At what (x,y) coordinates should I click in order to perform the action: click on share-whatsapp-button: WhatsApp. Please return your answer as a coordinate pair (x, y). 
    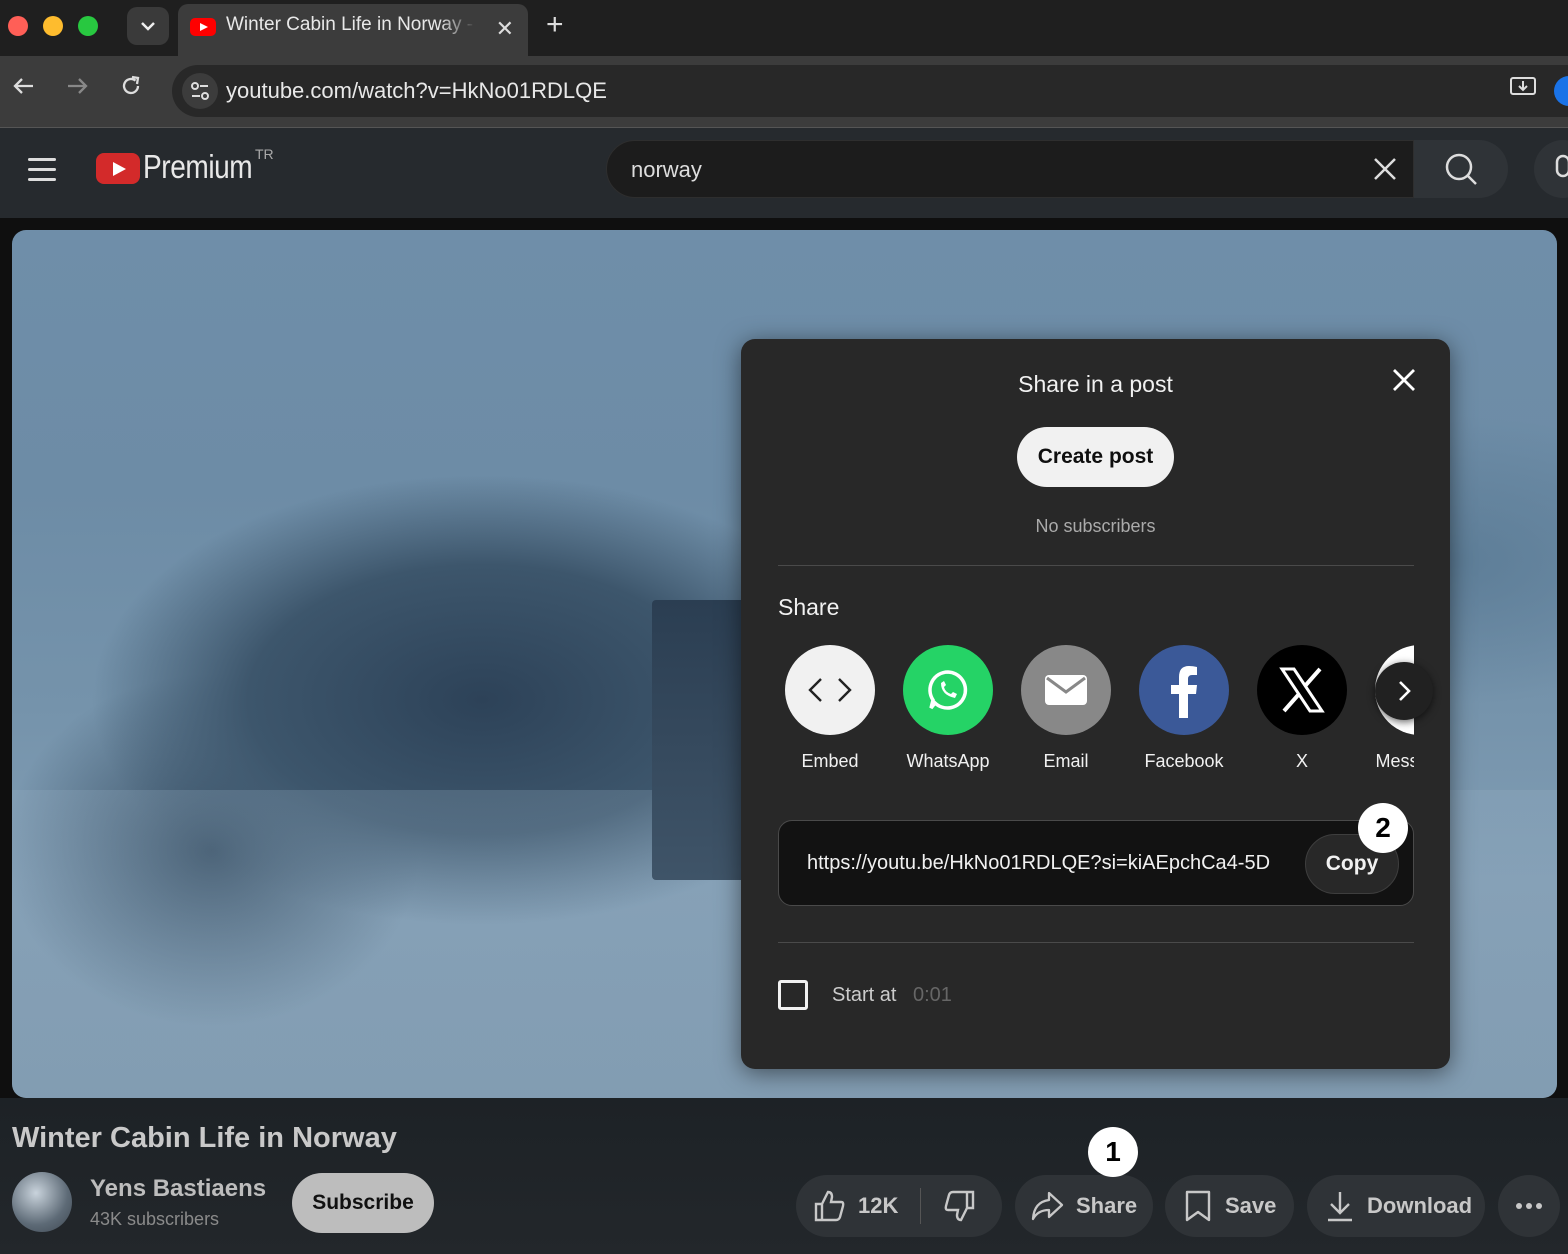
    Looking at the image, I should click on (948, 708).